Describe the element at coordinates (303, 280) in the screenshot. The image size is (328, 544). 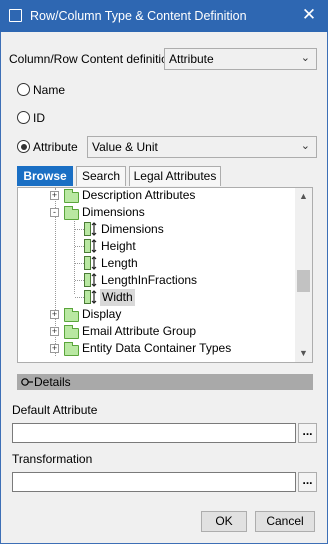
I see `scroll-thumb` at that location.